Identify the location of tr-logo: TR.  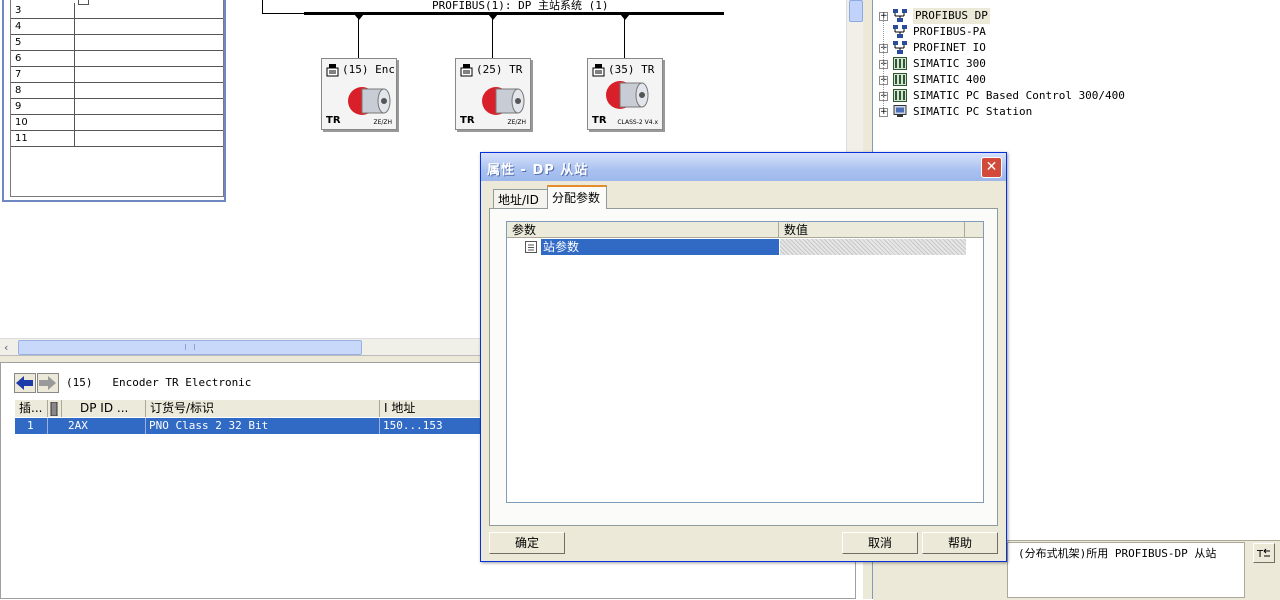
(599, 120).